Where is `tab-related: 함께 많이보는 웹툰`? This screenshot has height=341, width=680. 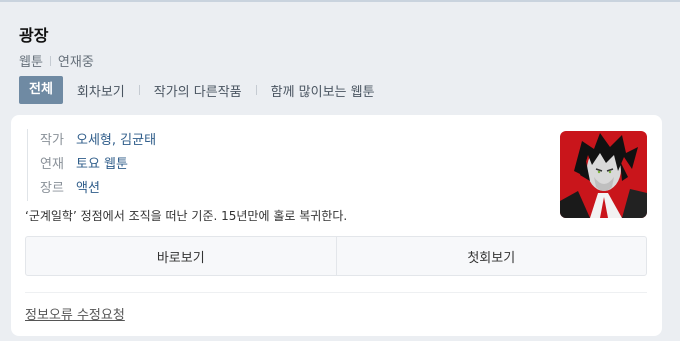 tab-related: 함께 많이보는 웹툰 is located at coordinates (323, 90).